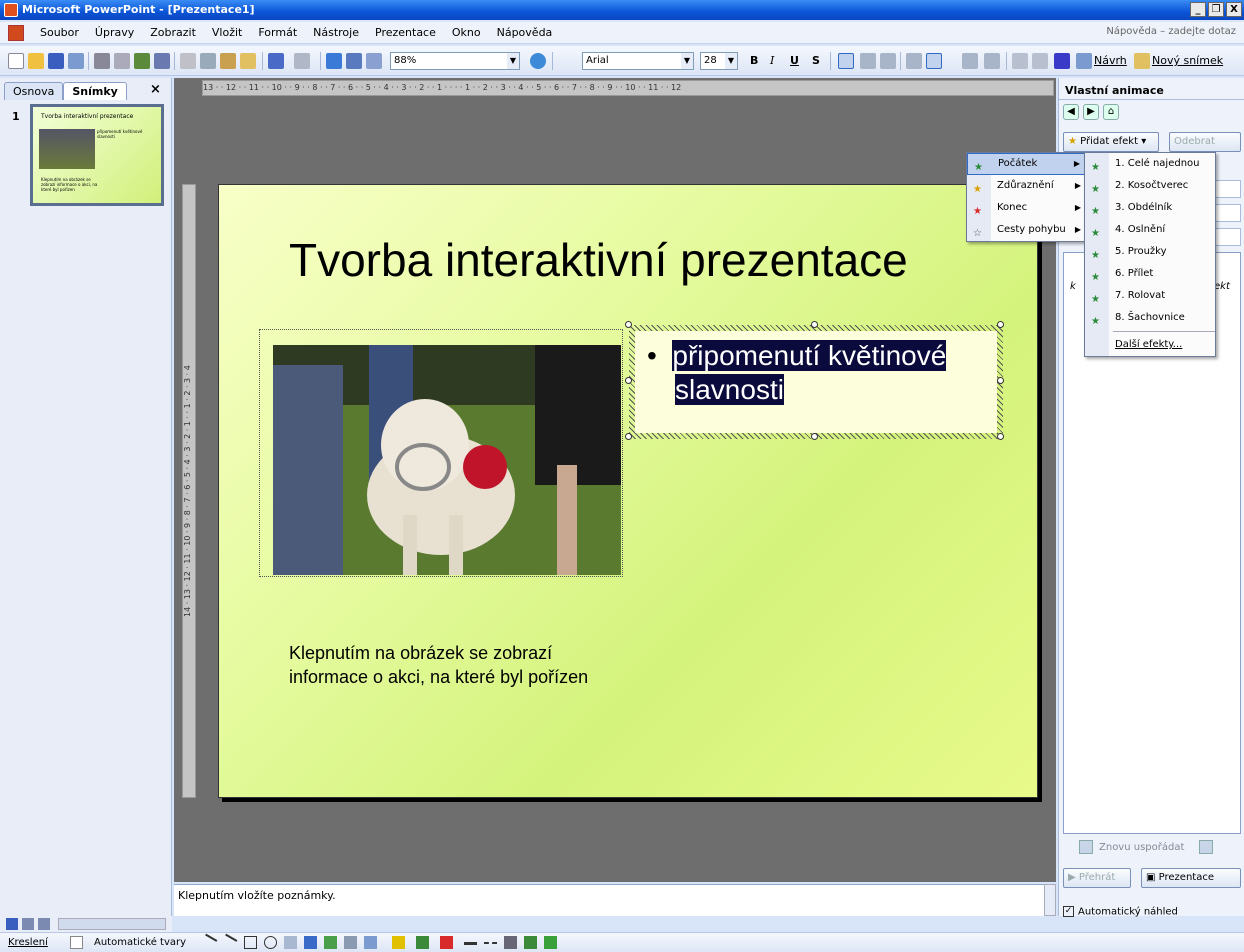  Describe the element at coordinates (470, 947) in the screenshot. I see `line-style-icon` at that location.